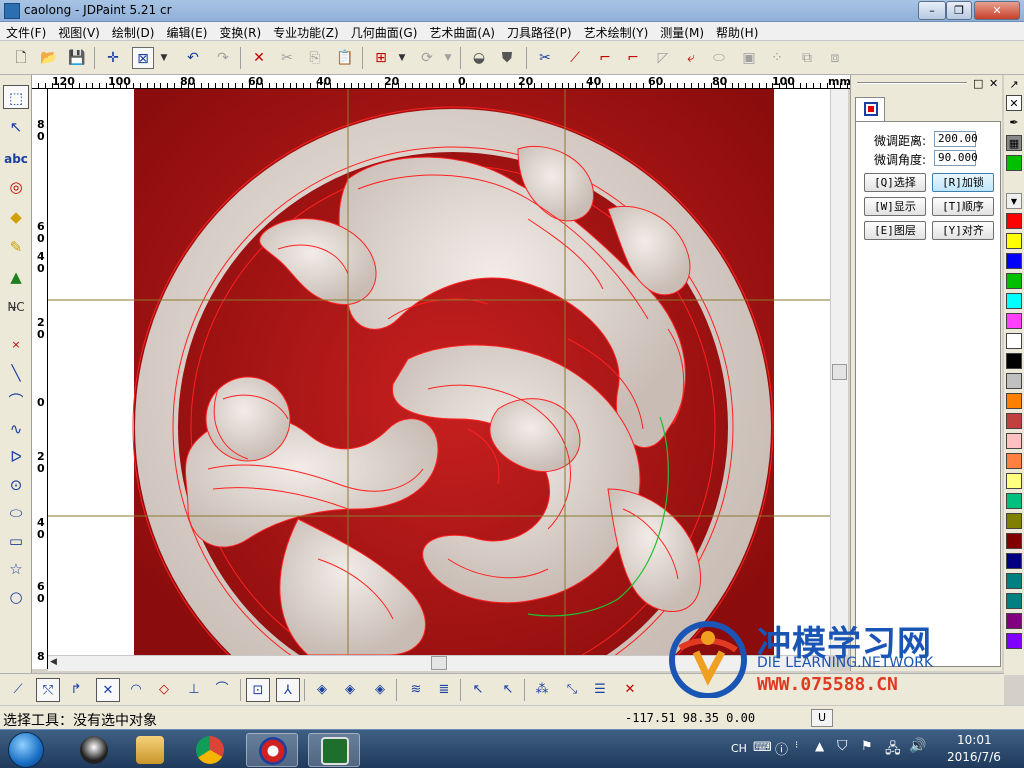 This screenshot has height=768, width=1024. Describe the element at coordinates (186, 31) in the screenshot. I see `menu-edit: 编辑(E)` at that location.